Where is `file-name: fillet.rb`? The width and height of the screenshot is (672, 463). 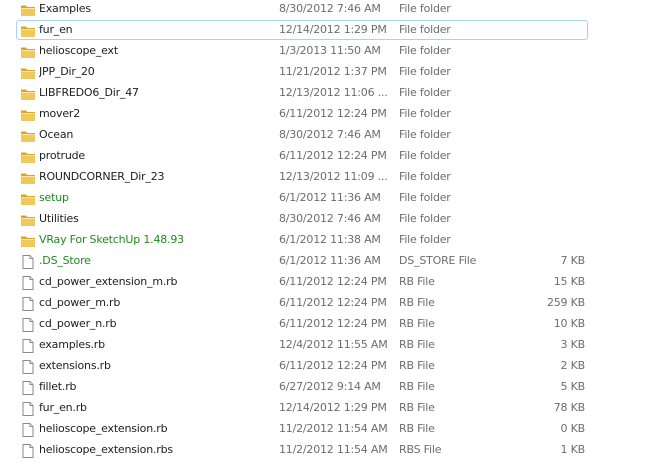 file-name: fillet.rb is located at coordinates (58, 386).